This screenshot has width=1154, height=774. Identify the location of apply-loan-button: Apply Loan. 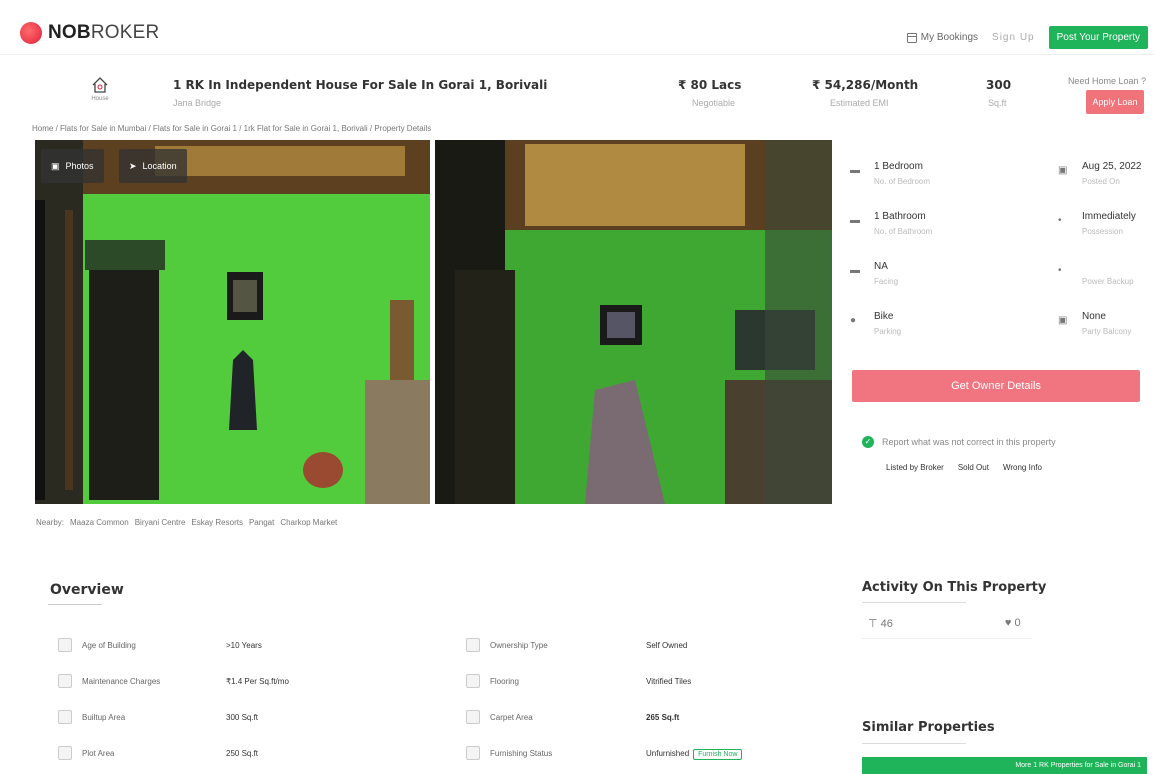
(1115, 102).